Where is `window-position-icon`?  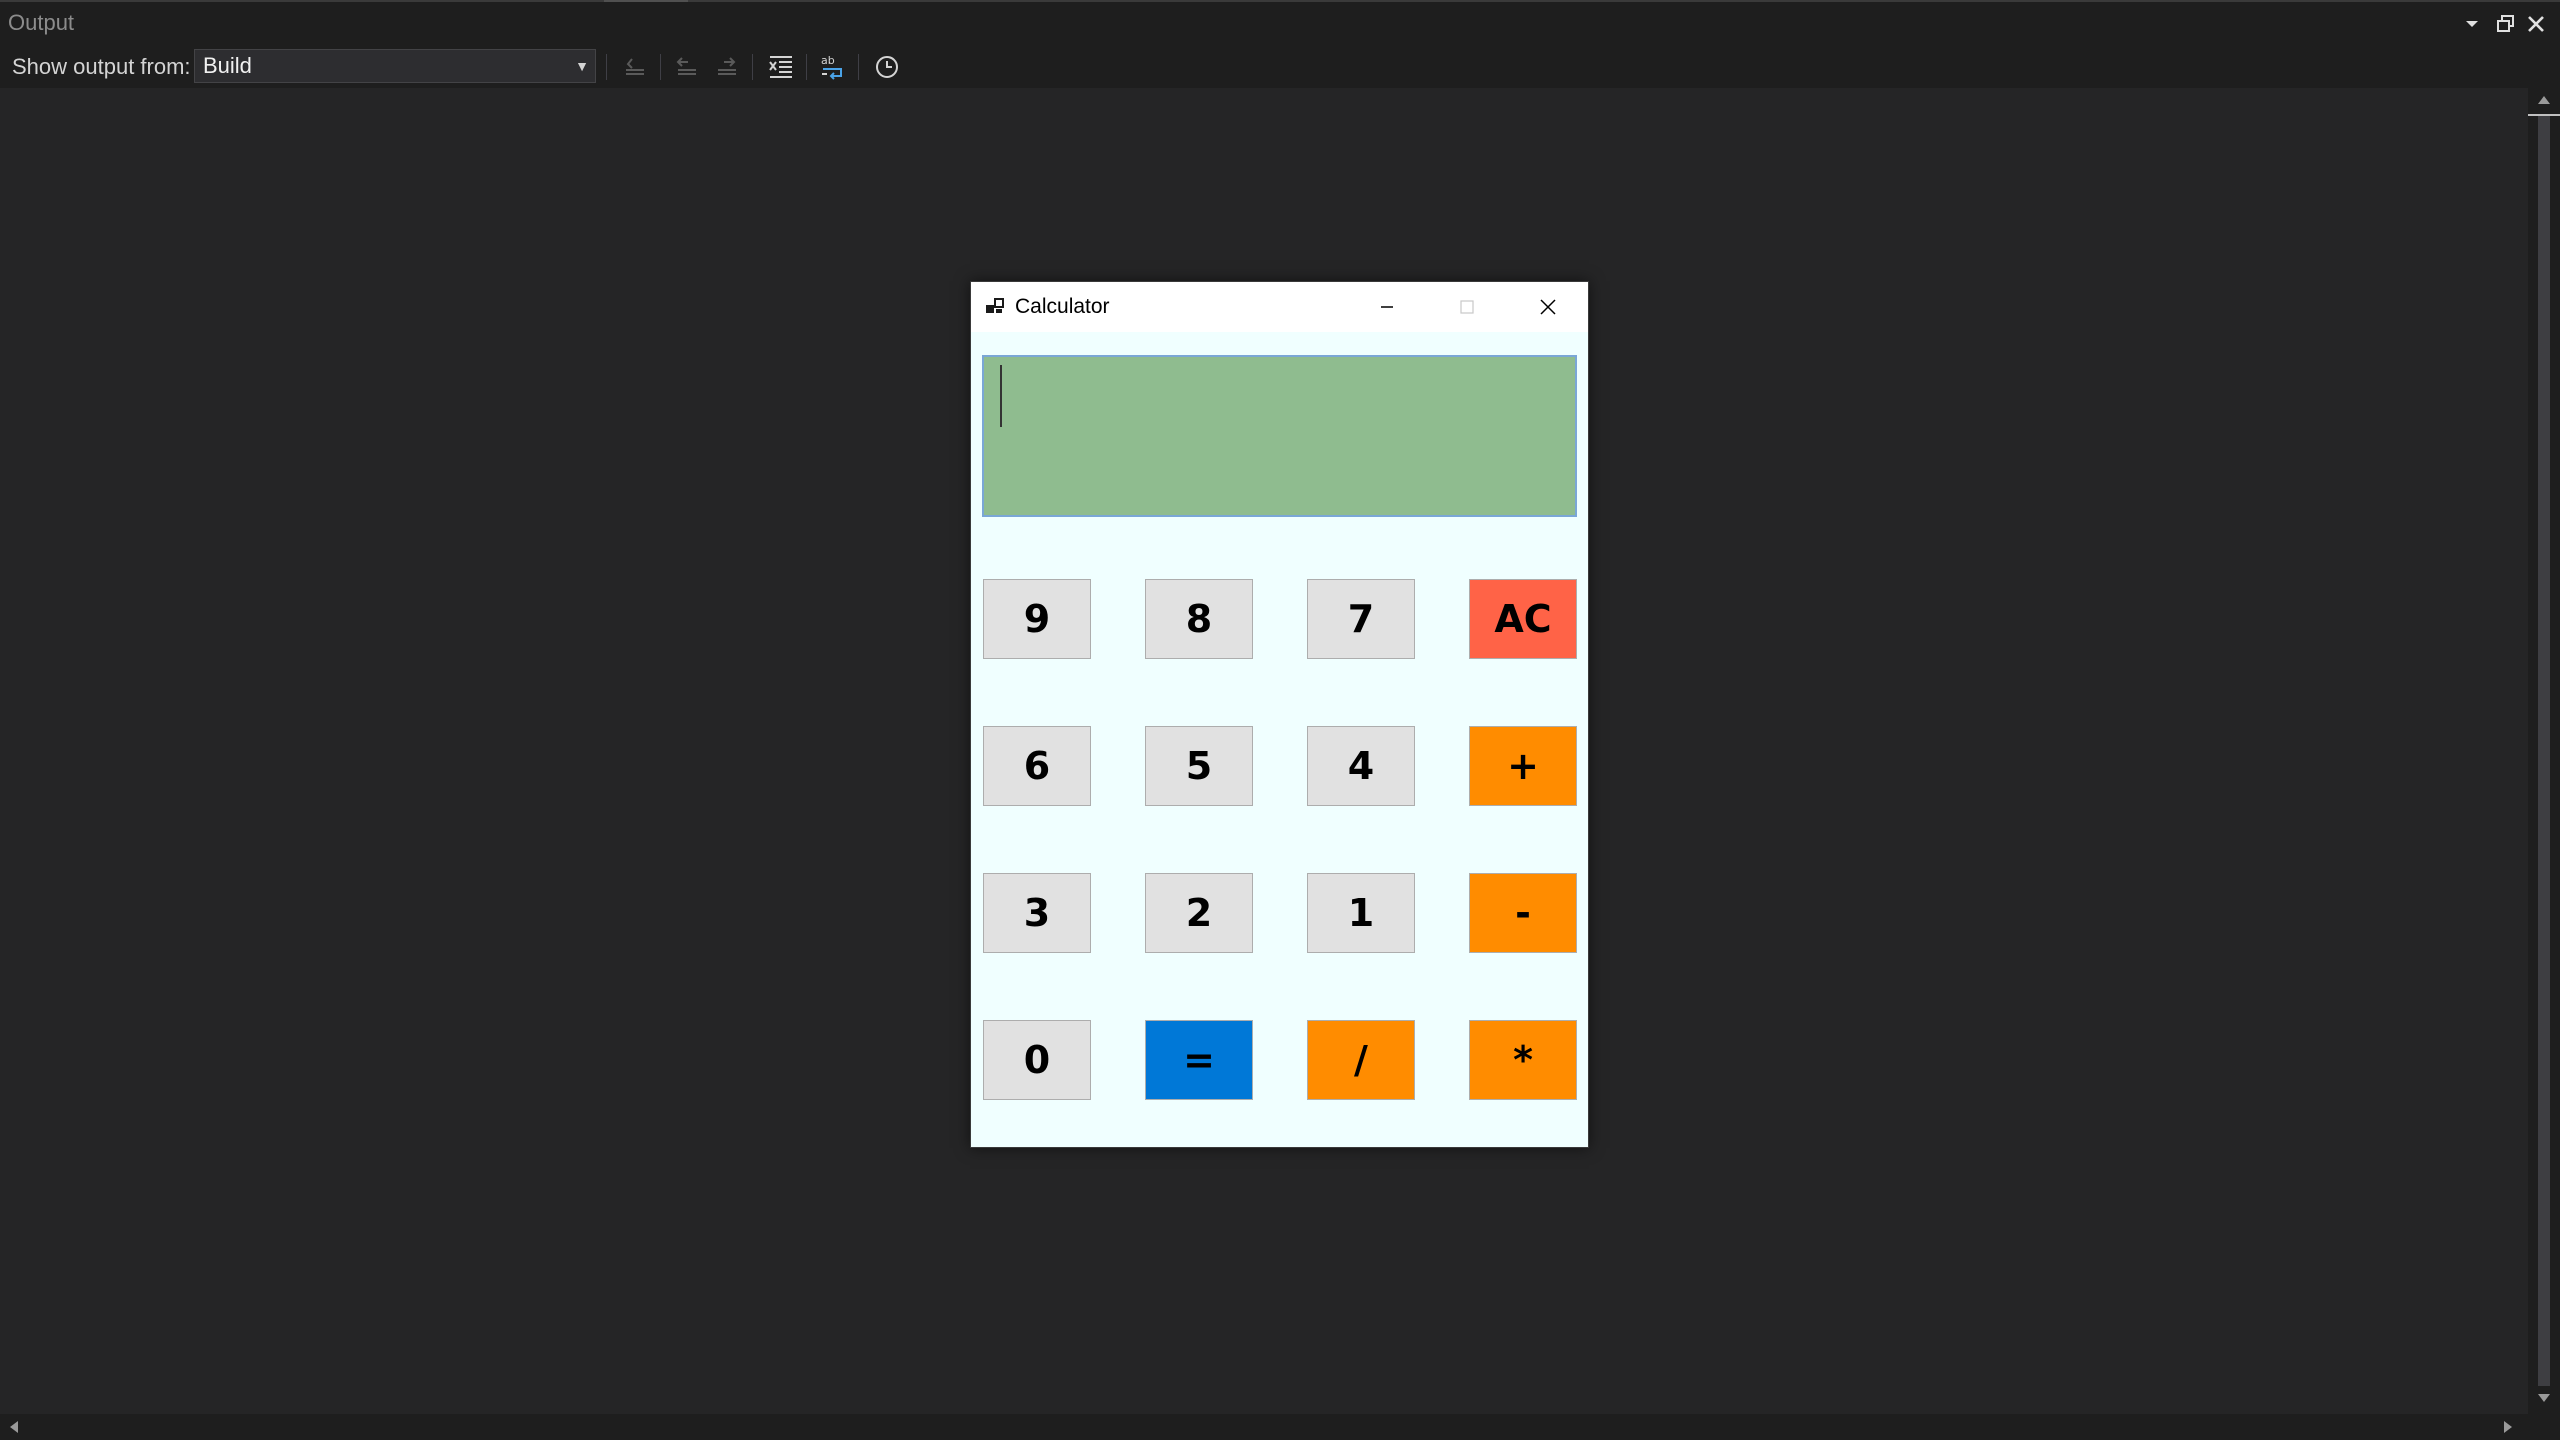 window-position-icon is located at coordinates (2472, 24).